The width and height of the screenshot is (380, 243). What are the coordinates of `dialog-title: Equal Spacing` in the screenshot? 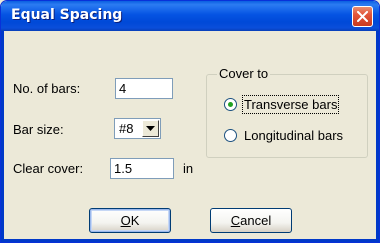 It's located at (67, 15).